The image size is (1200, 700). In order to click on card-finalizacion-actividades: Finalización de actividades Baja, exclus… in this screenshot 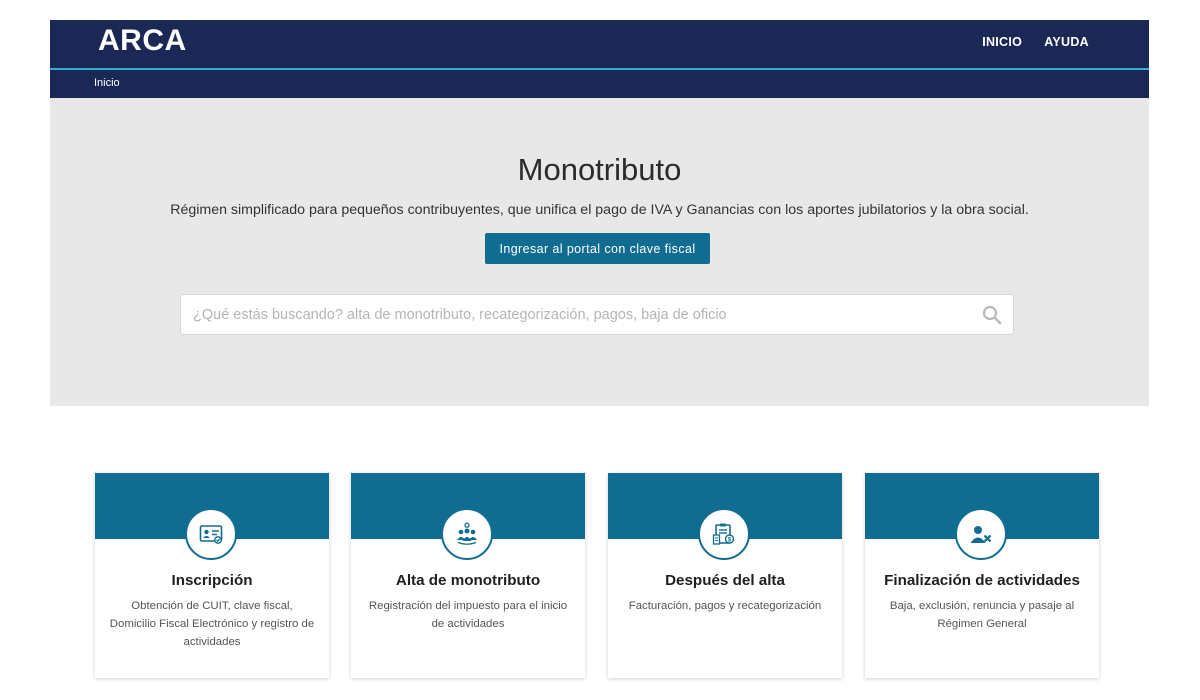, I will do `click(982, 575)`.